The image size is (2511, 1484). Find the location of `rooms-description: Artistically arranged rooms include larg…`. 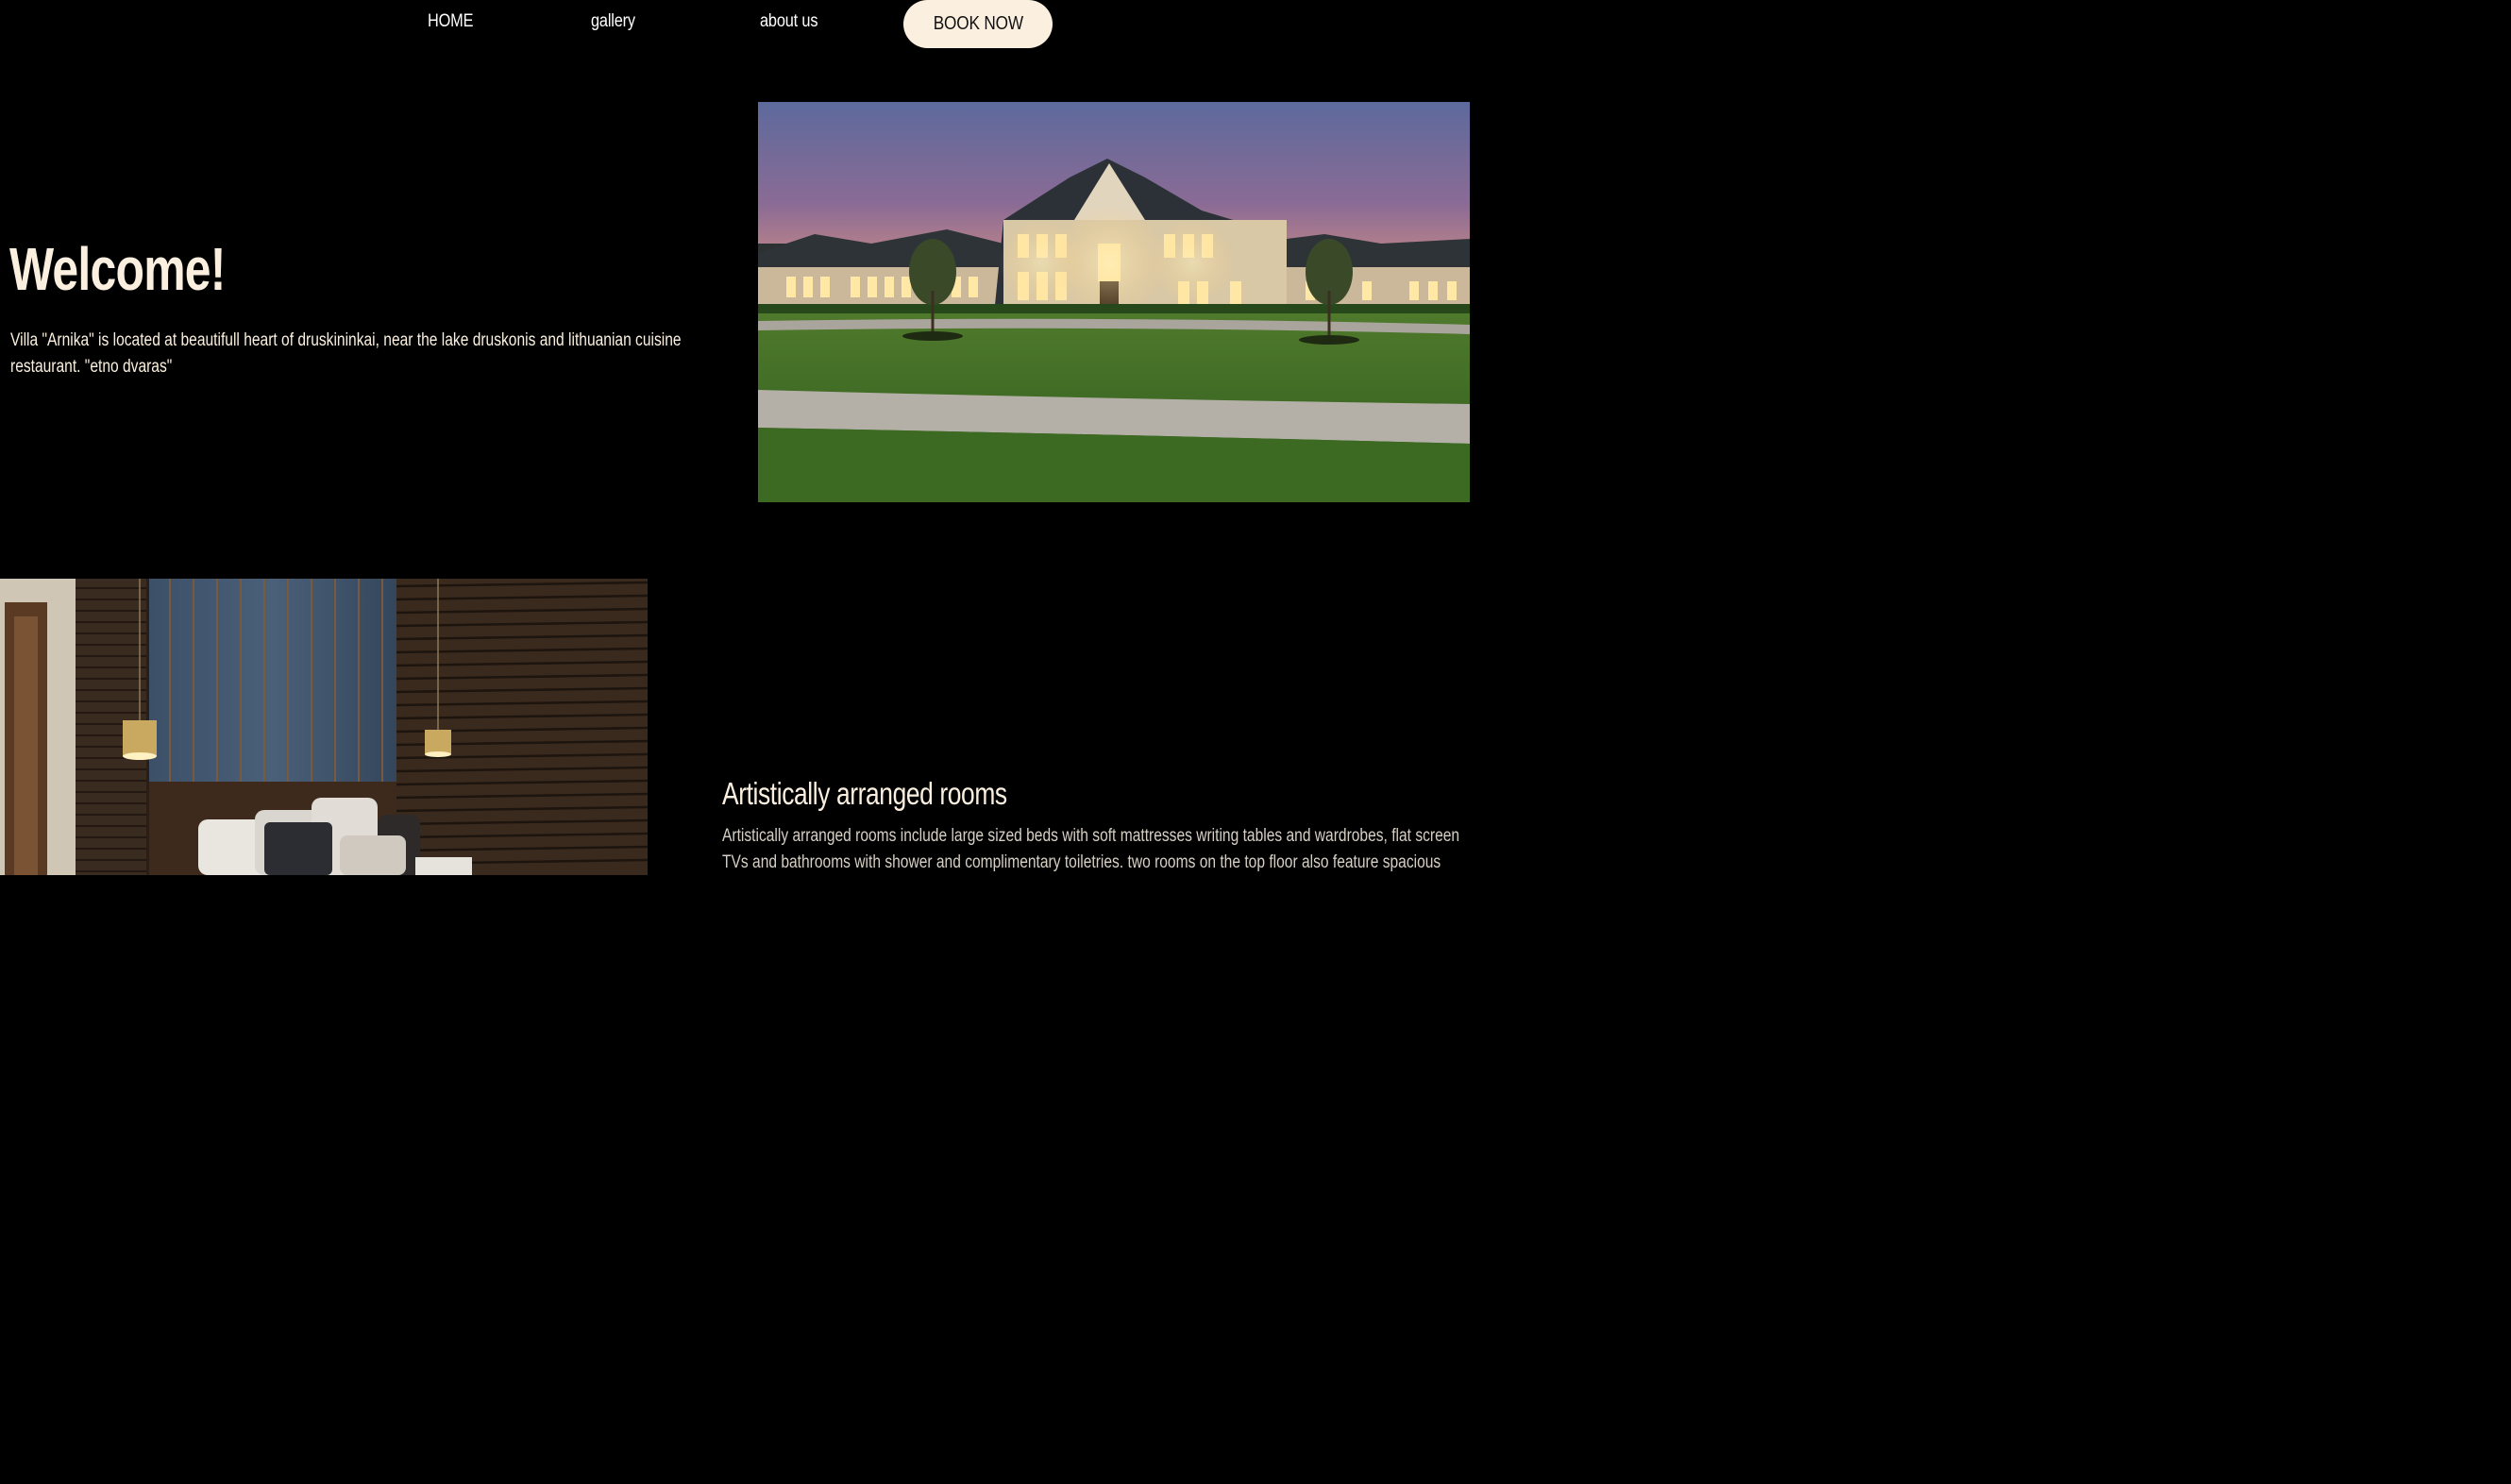

rooms-description: Artistically arranged rooms include larg… is located at coordinates (1091, 849).